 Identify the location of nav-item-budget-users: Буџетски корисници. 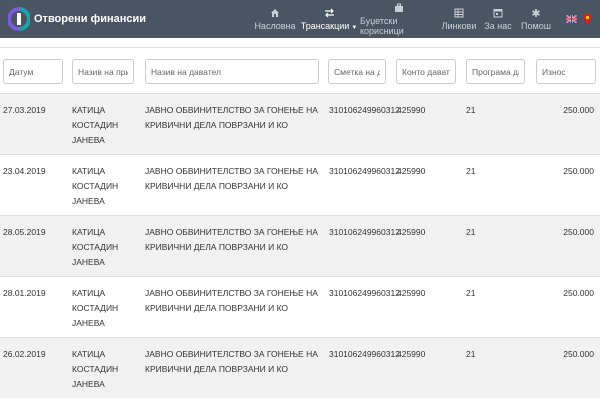
(399, 19).